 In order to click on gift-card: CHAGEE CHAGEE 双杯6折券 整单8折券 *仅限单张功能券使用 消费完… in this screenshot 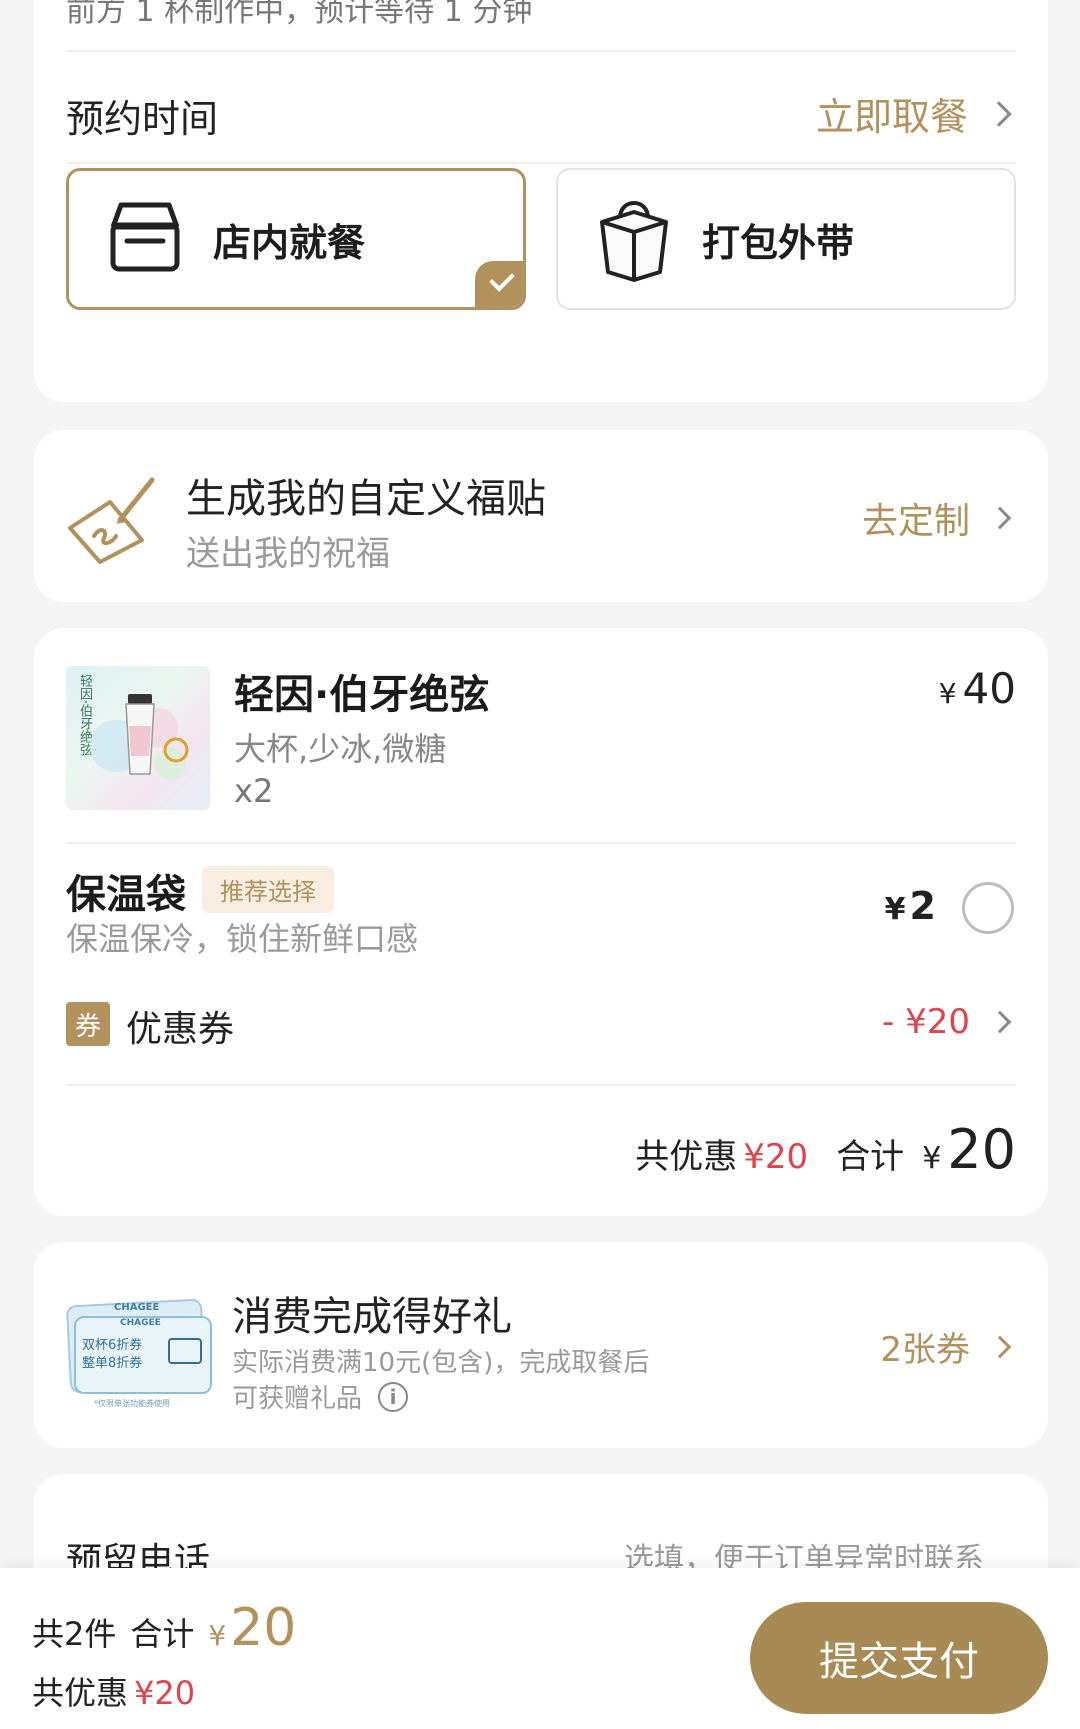, I will do `click(541, 1345)`.